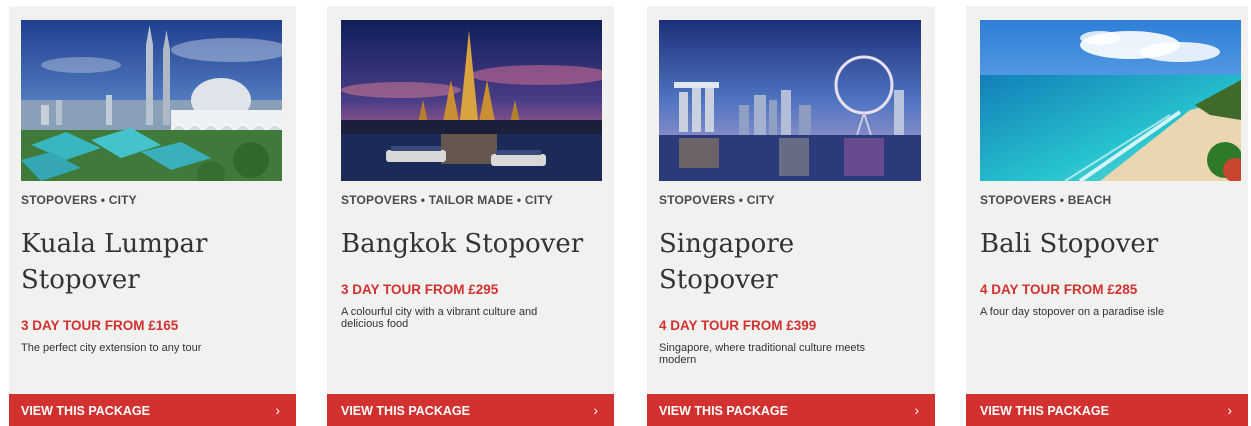  I want to click on kuala-lumpur-skyline-photo, so click(151, 100).